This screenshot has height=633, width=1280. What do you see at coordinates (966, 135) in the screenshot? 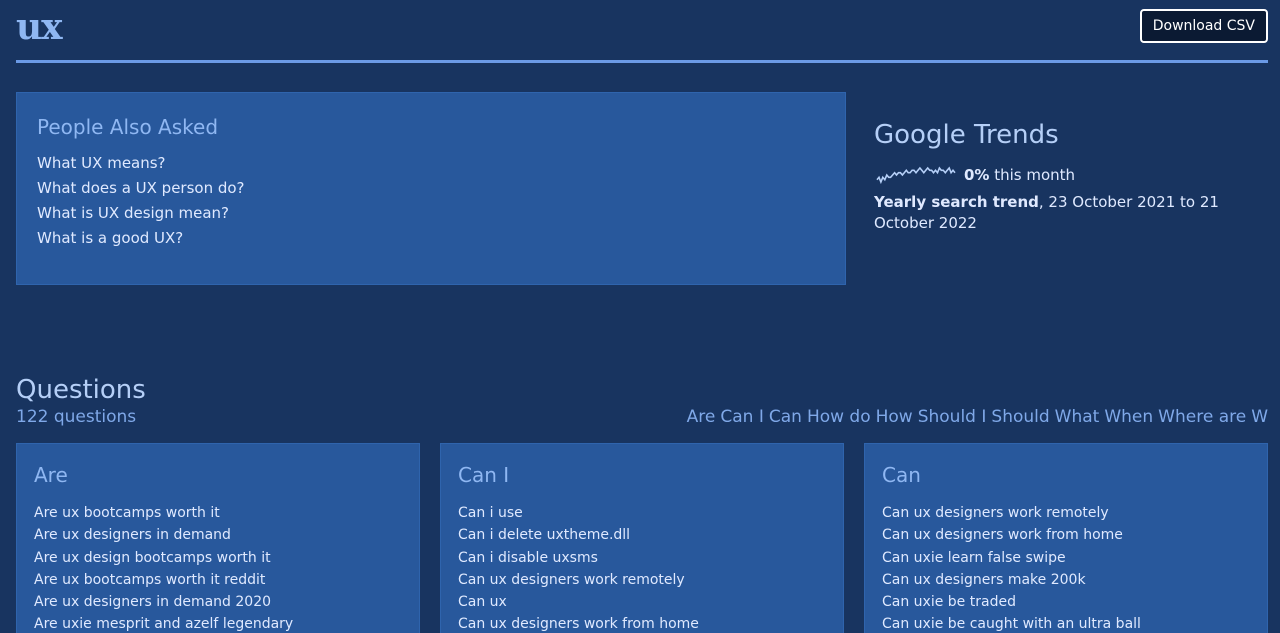
I see `google-trends-title: Google Trends` at bounding box center [966, 135].